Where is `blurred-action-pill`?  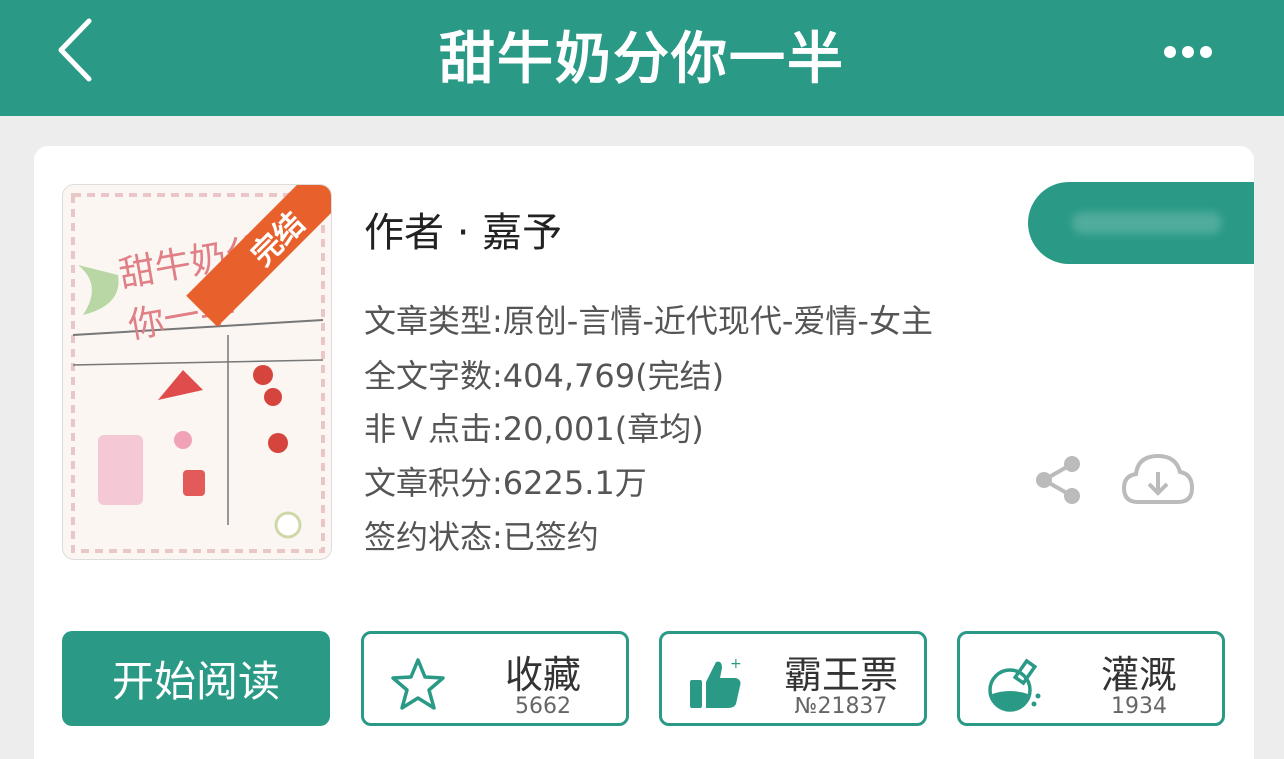 blurred-action-pill is located at coordinates (1141, 223).